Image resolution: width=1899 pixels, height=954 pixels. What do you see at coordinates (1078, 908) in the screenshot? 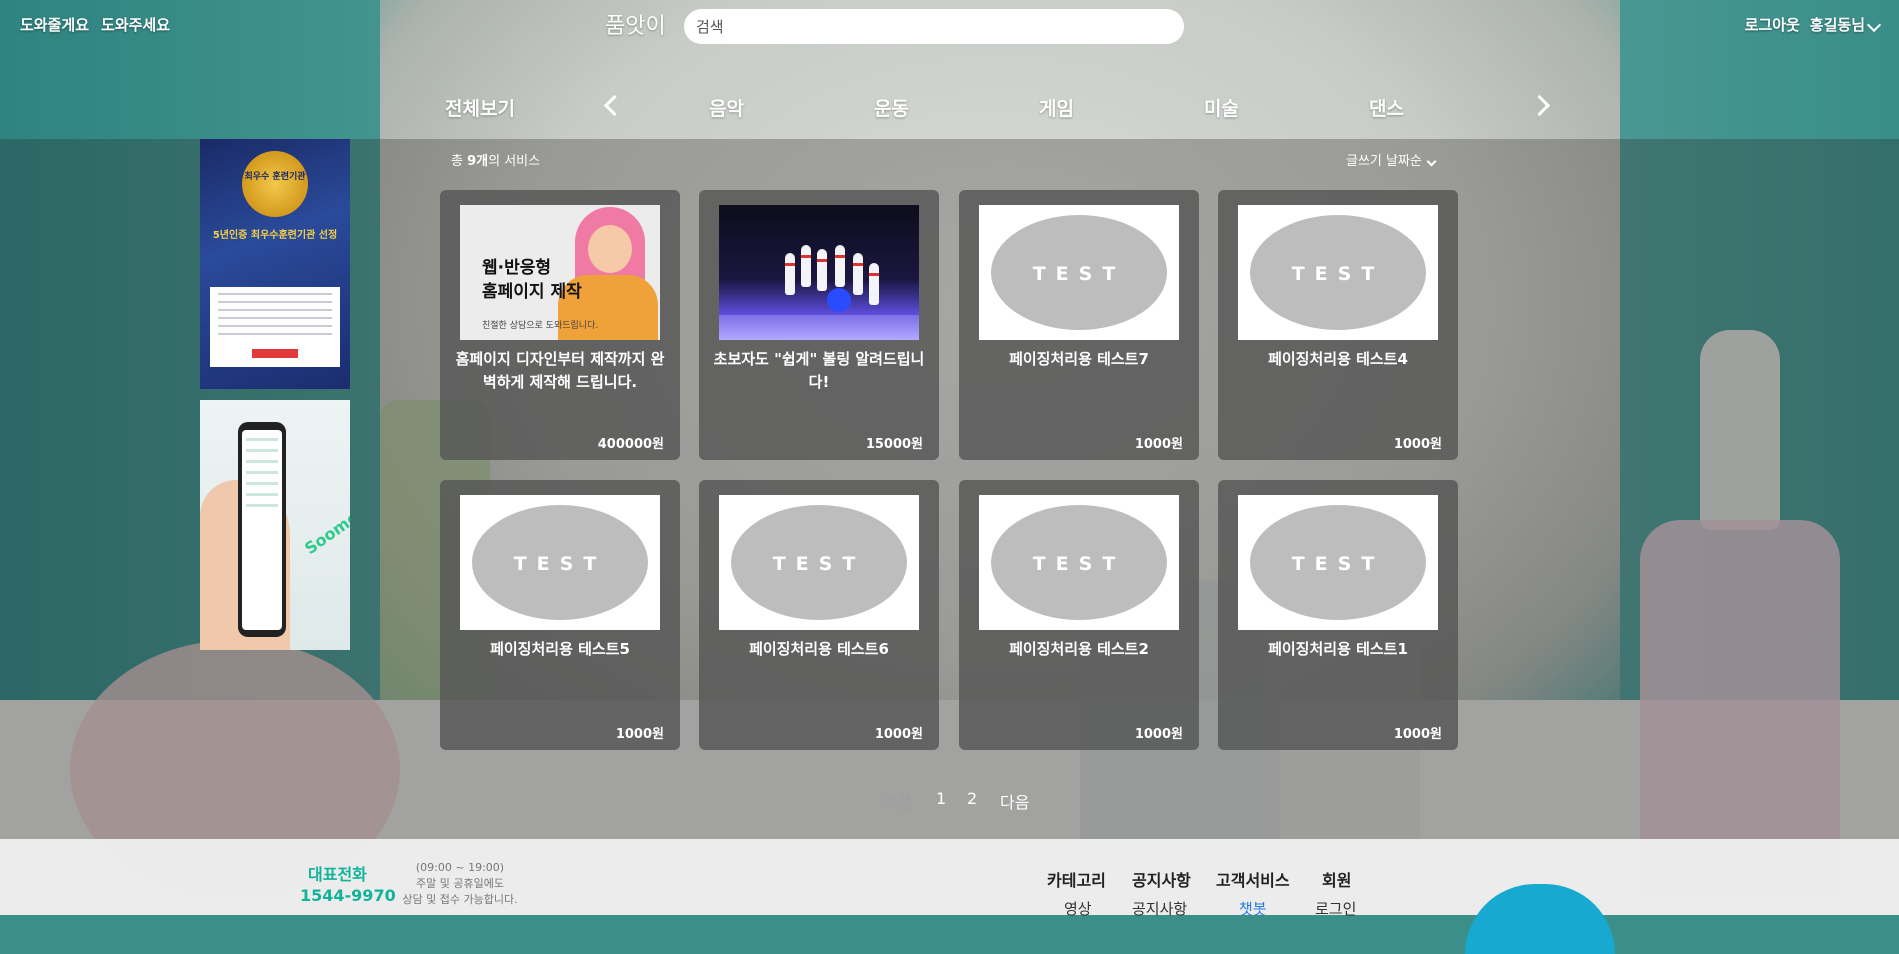
I see `footer-link-video: 영상` at bounding box center [1078, 908].